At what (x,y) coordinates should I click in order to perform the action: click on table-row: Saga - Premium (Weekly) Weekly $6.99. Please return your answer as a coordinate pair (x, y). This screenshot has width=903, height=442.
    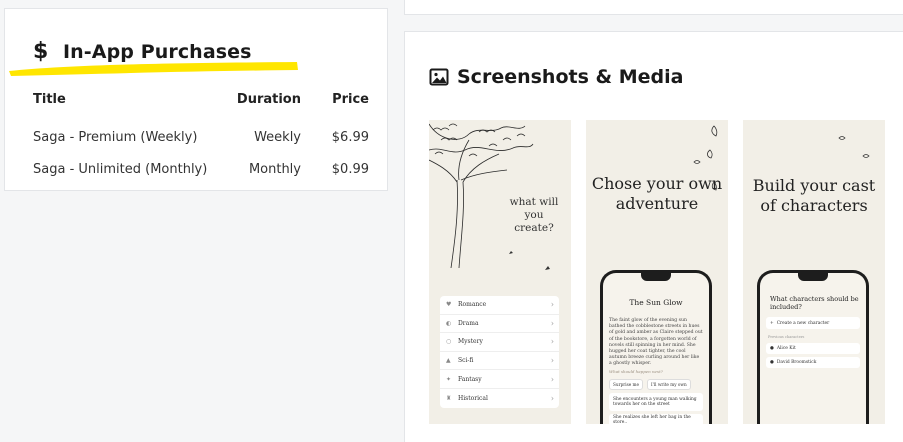
    Looking at the image, I should click on (201, 131).